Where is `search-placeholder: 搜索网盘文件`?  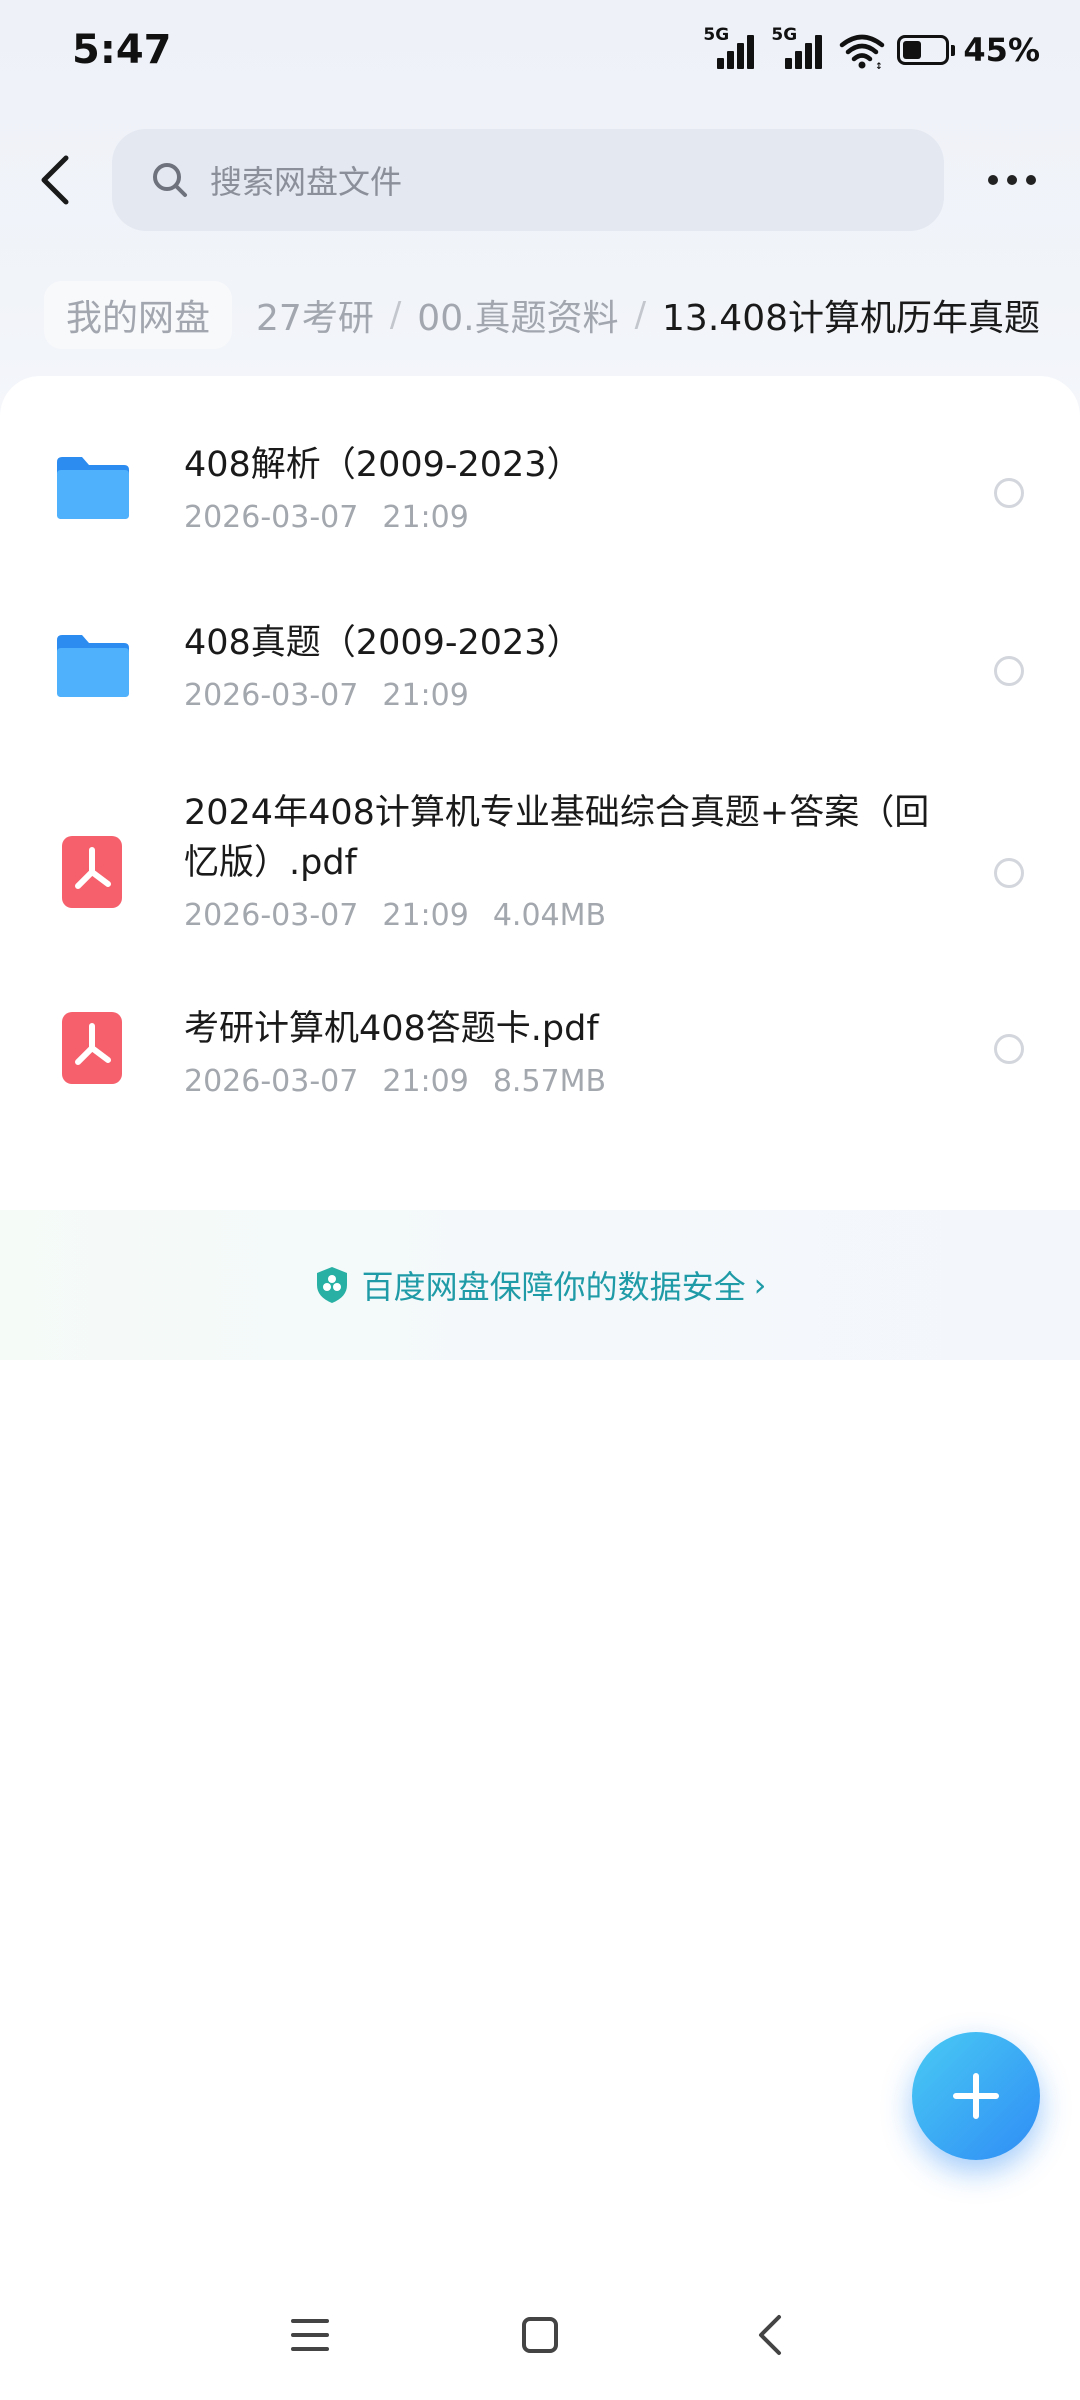
search-placeholder: 搜索网盘文件 is located at coordinates (306, 182).